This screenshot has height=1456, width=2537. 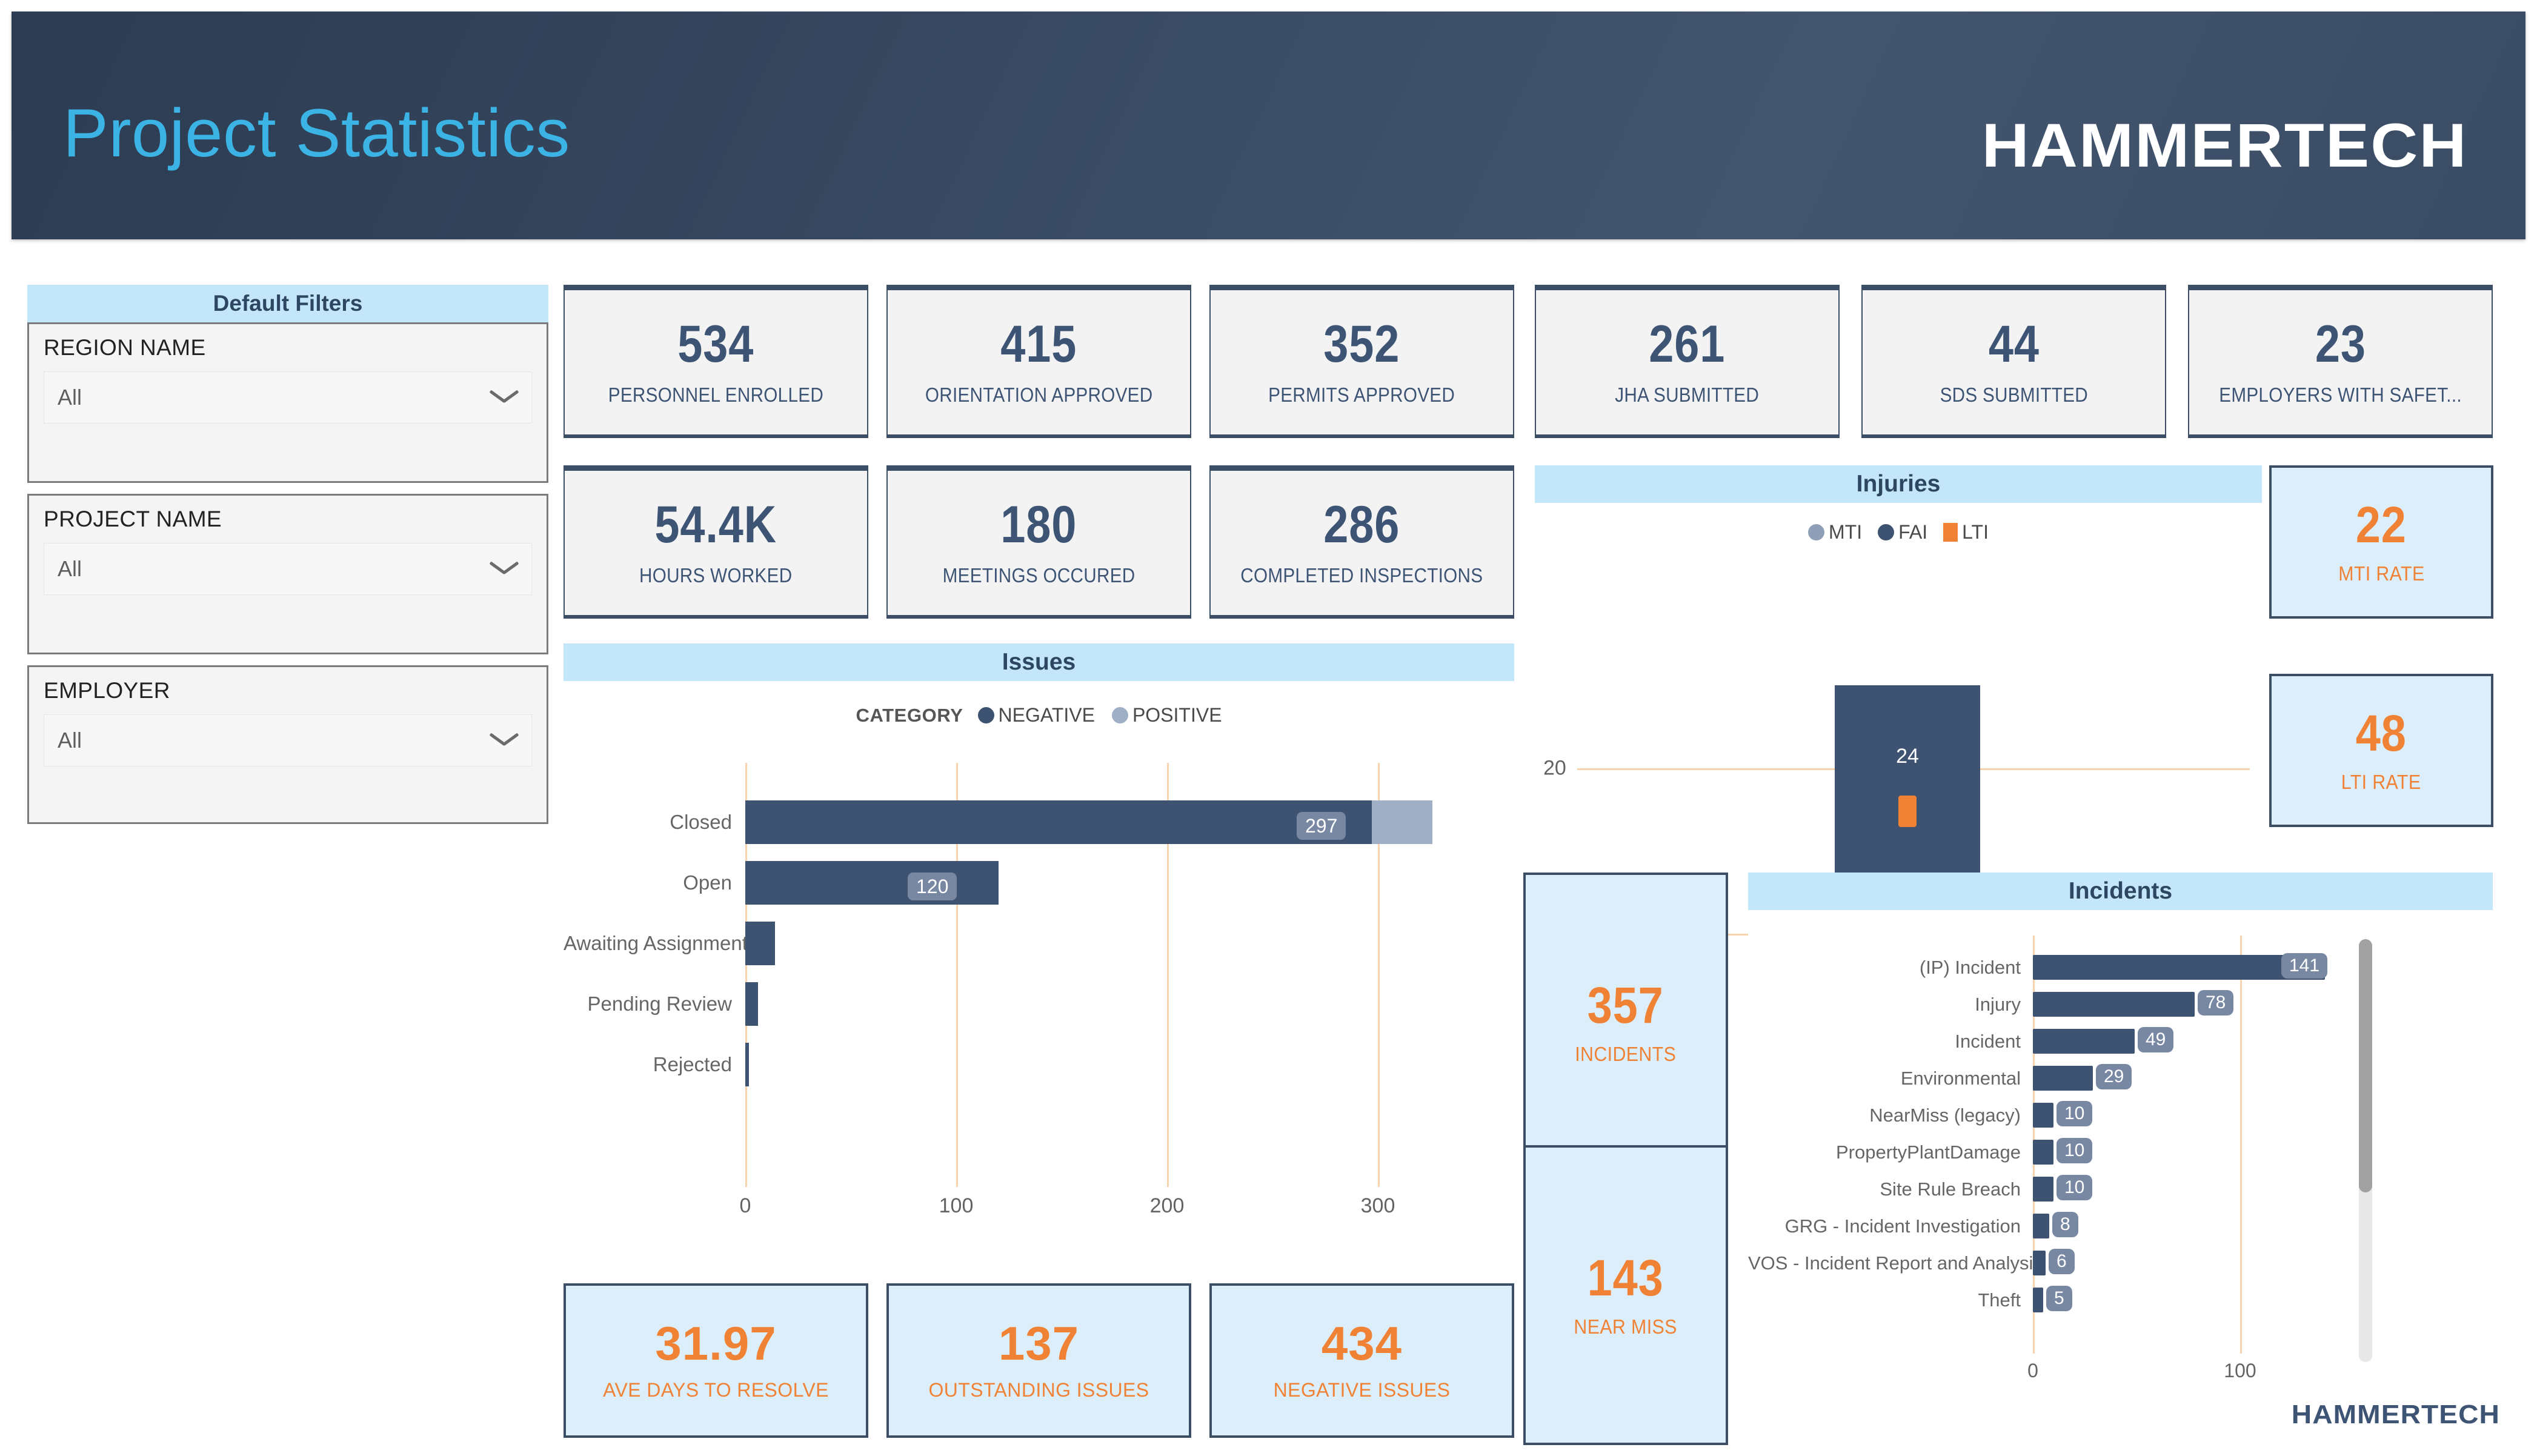 What do you see at coordinates (1177, 715) in the screenshot?
I see `legend-label-positive: POSITIVE` at bounding box center [1177, 715].